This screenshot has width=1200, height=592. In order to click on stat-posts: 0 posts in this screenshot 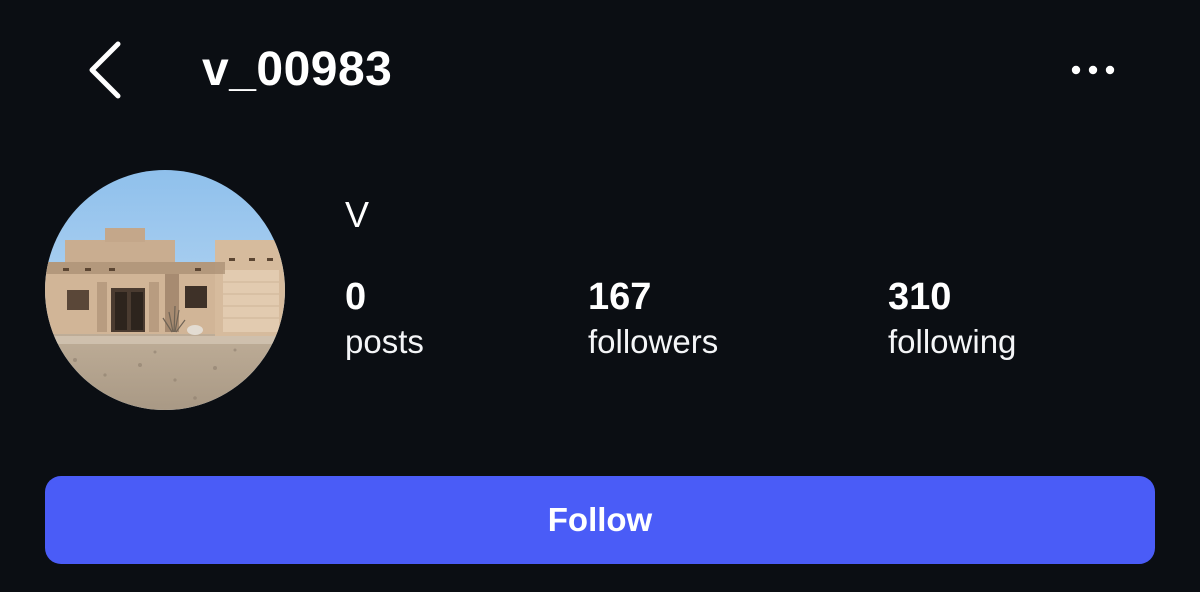, I will do `click(384, 319)`.